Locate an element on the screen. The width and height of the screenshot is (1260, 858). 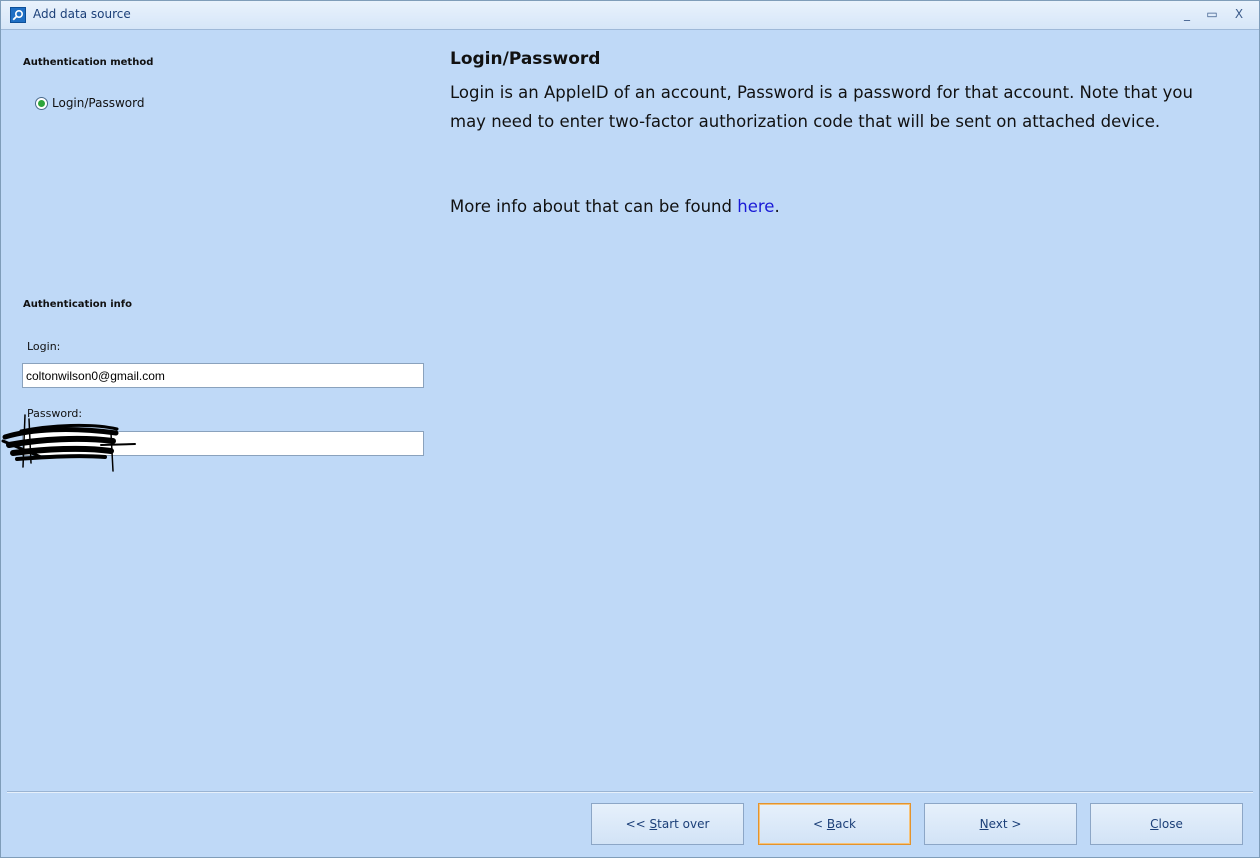
close-rest: lose is located at coordinates (1170, 824).